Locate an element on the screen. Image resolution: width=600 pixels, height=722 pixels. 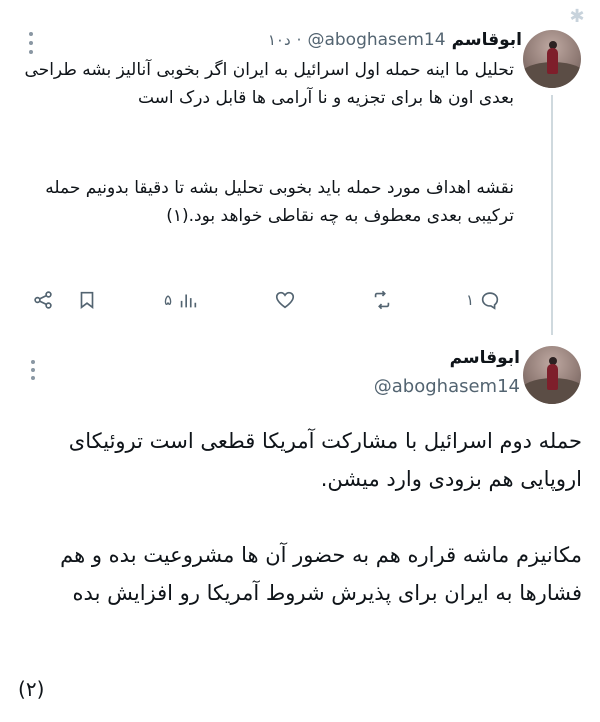
tweet-actions-bar: ۵ ۱ is located at coordinates (266, 300).